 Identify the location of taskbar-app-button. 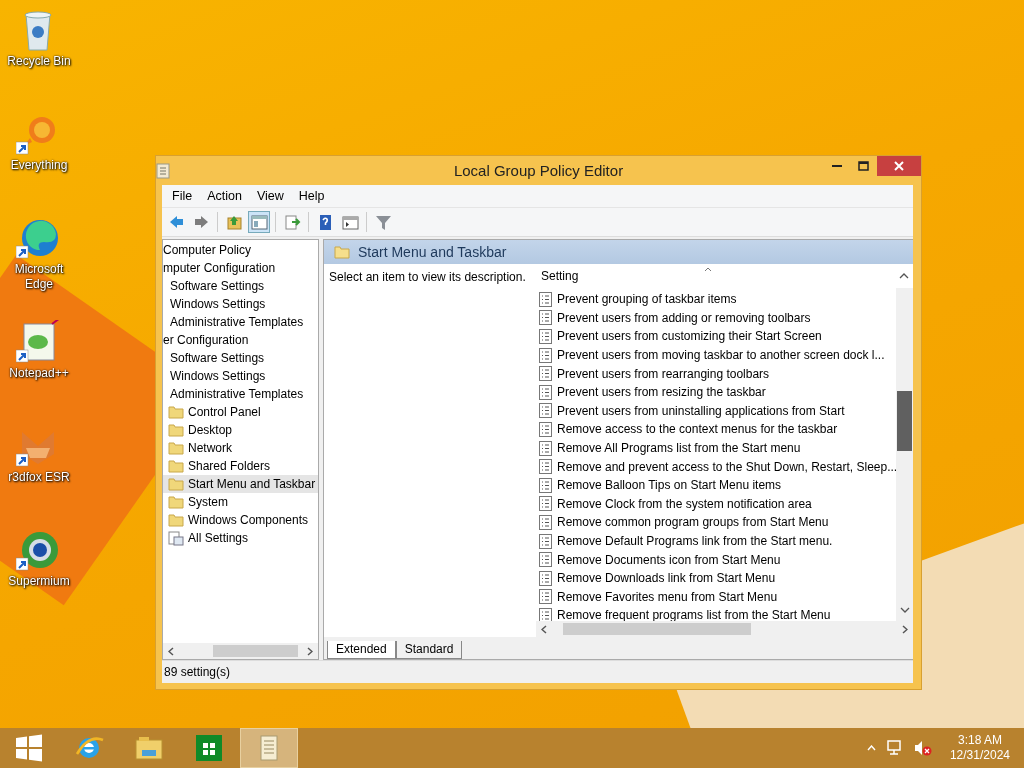
(269, 748).